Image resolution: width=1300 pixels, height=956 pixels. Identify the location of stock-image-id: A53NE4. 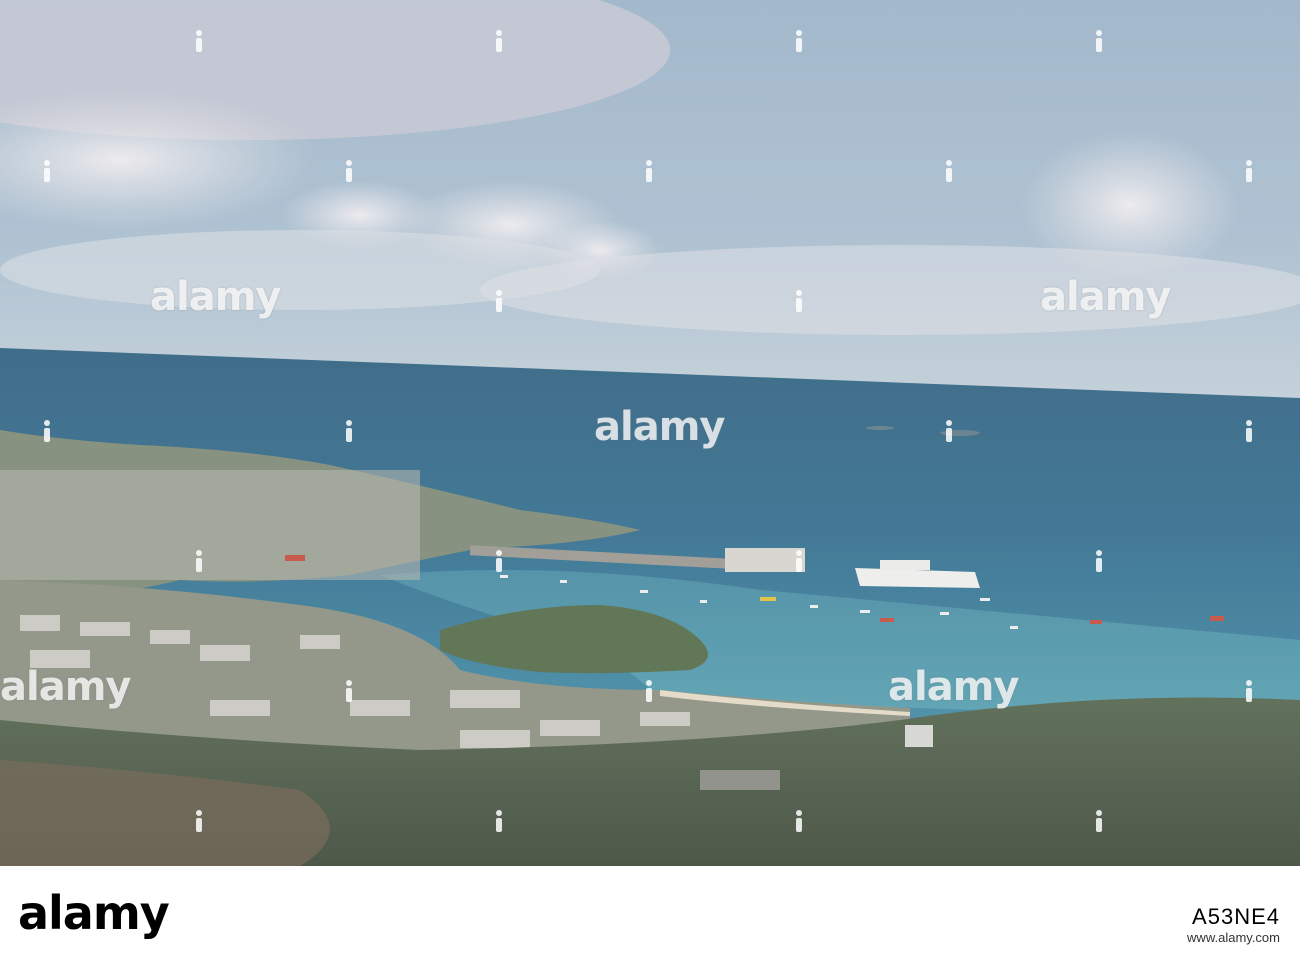
(1236, 916).